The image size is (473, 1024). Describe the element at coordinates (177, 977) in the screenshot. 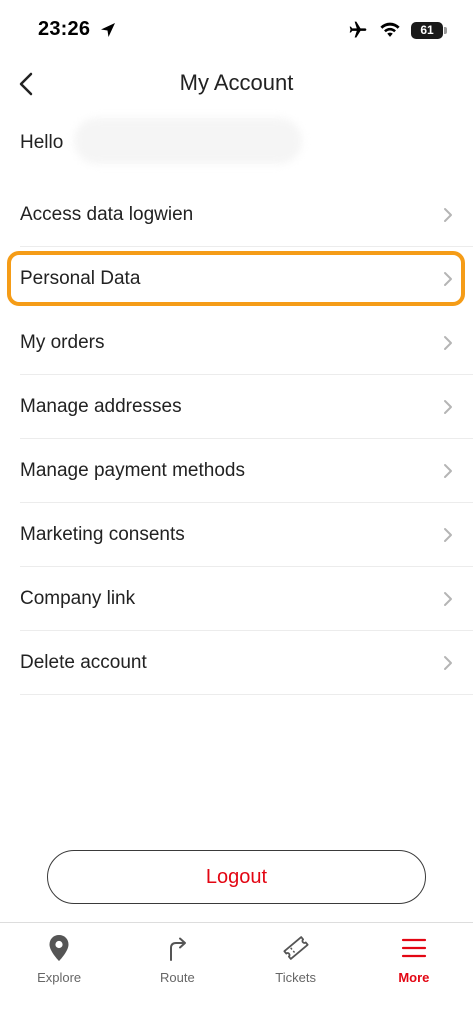

I see `tab-label: Route` at that location.